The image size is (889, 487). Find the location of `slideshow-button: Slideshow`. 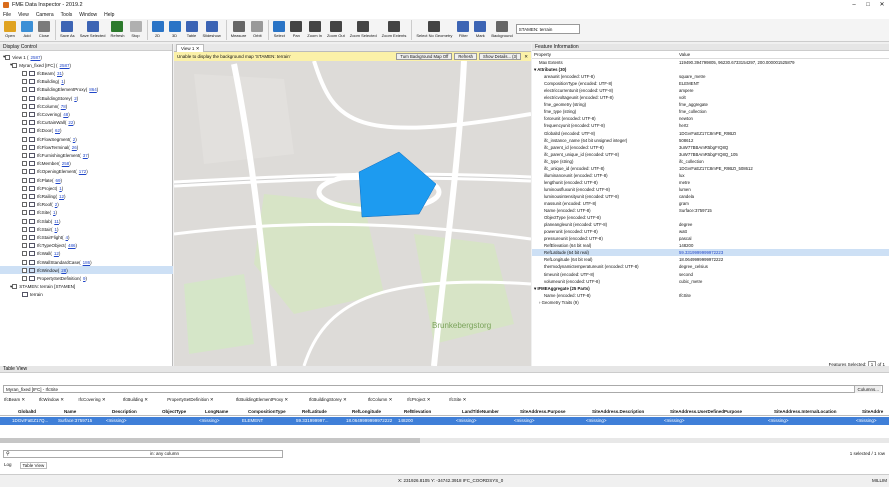

slideshow-button: Slideshow is located at coordinates (212, 28).